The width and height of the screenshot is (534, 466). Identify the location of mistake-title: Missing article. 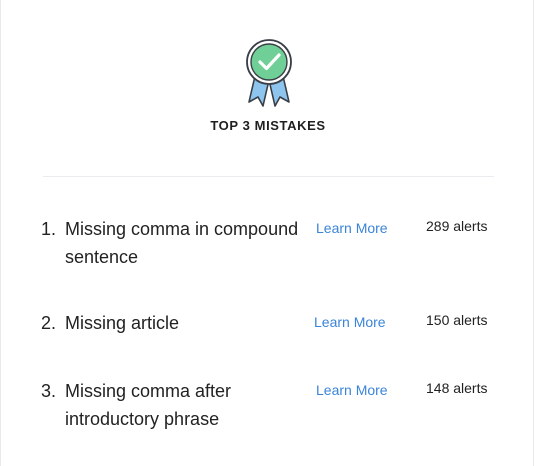
(122, 323).